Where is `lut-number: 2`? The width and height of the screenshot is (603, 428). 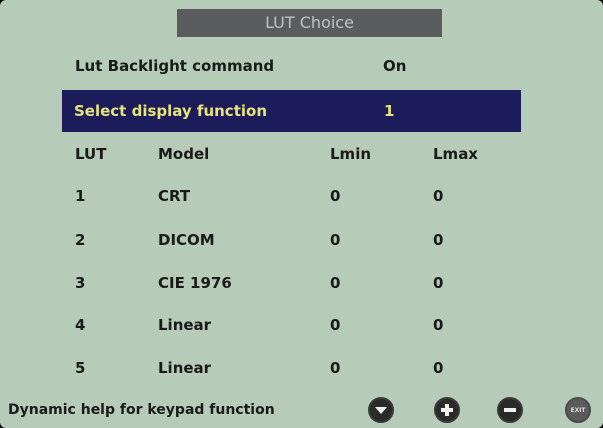
lut-number: 2 is located at coordinates (80, 240).